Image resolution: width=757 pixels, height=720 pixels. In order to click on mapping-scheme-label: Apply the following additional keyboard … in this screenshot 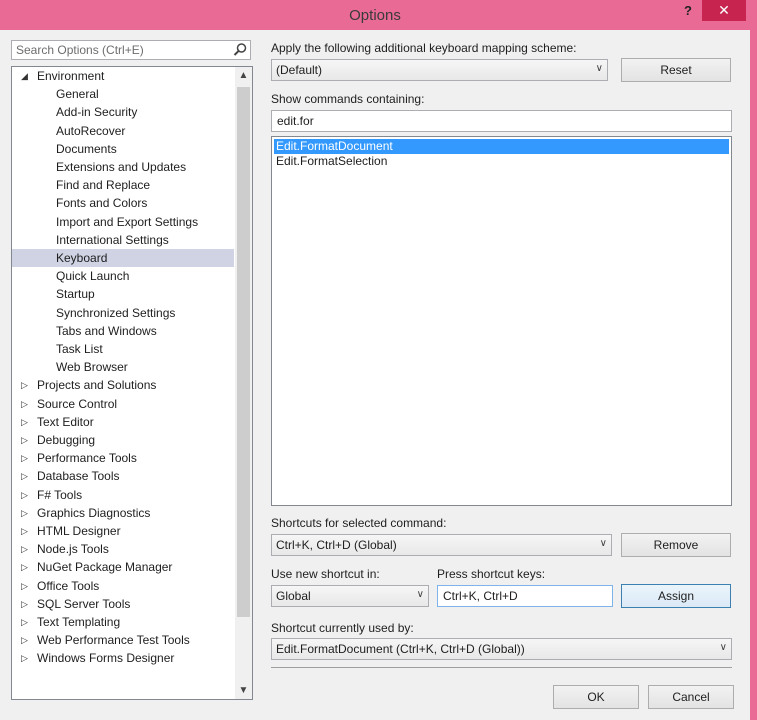, I will do `click(424, 48)`.